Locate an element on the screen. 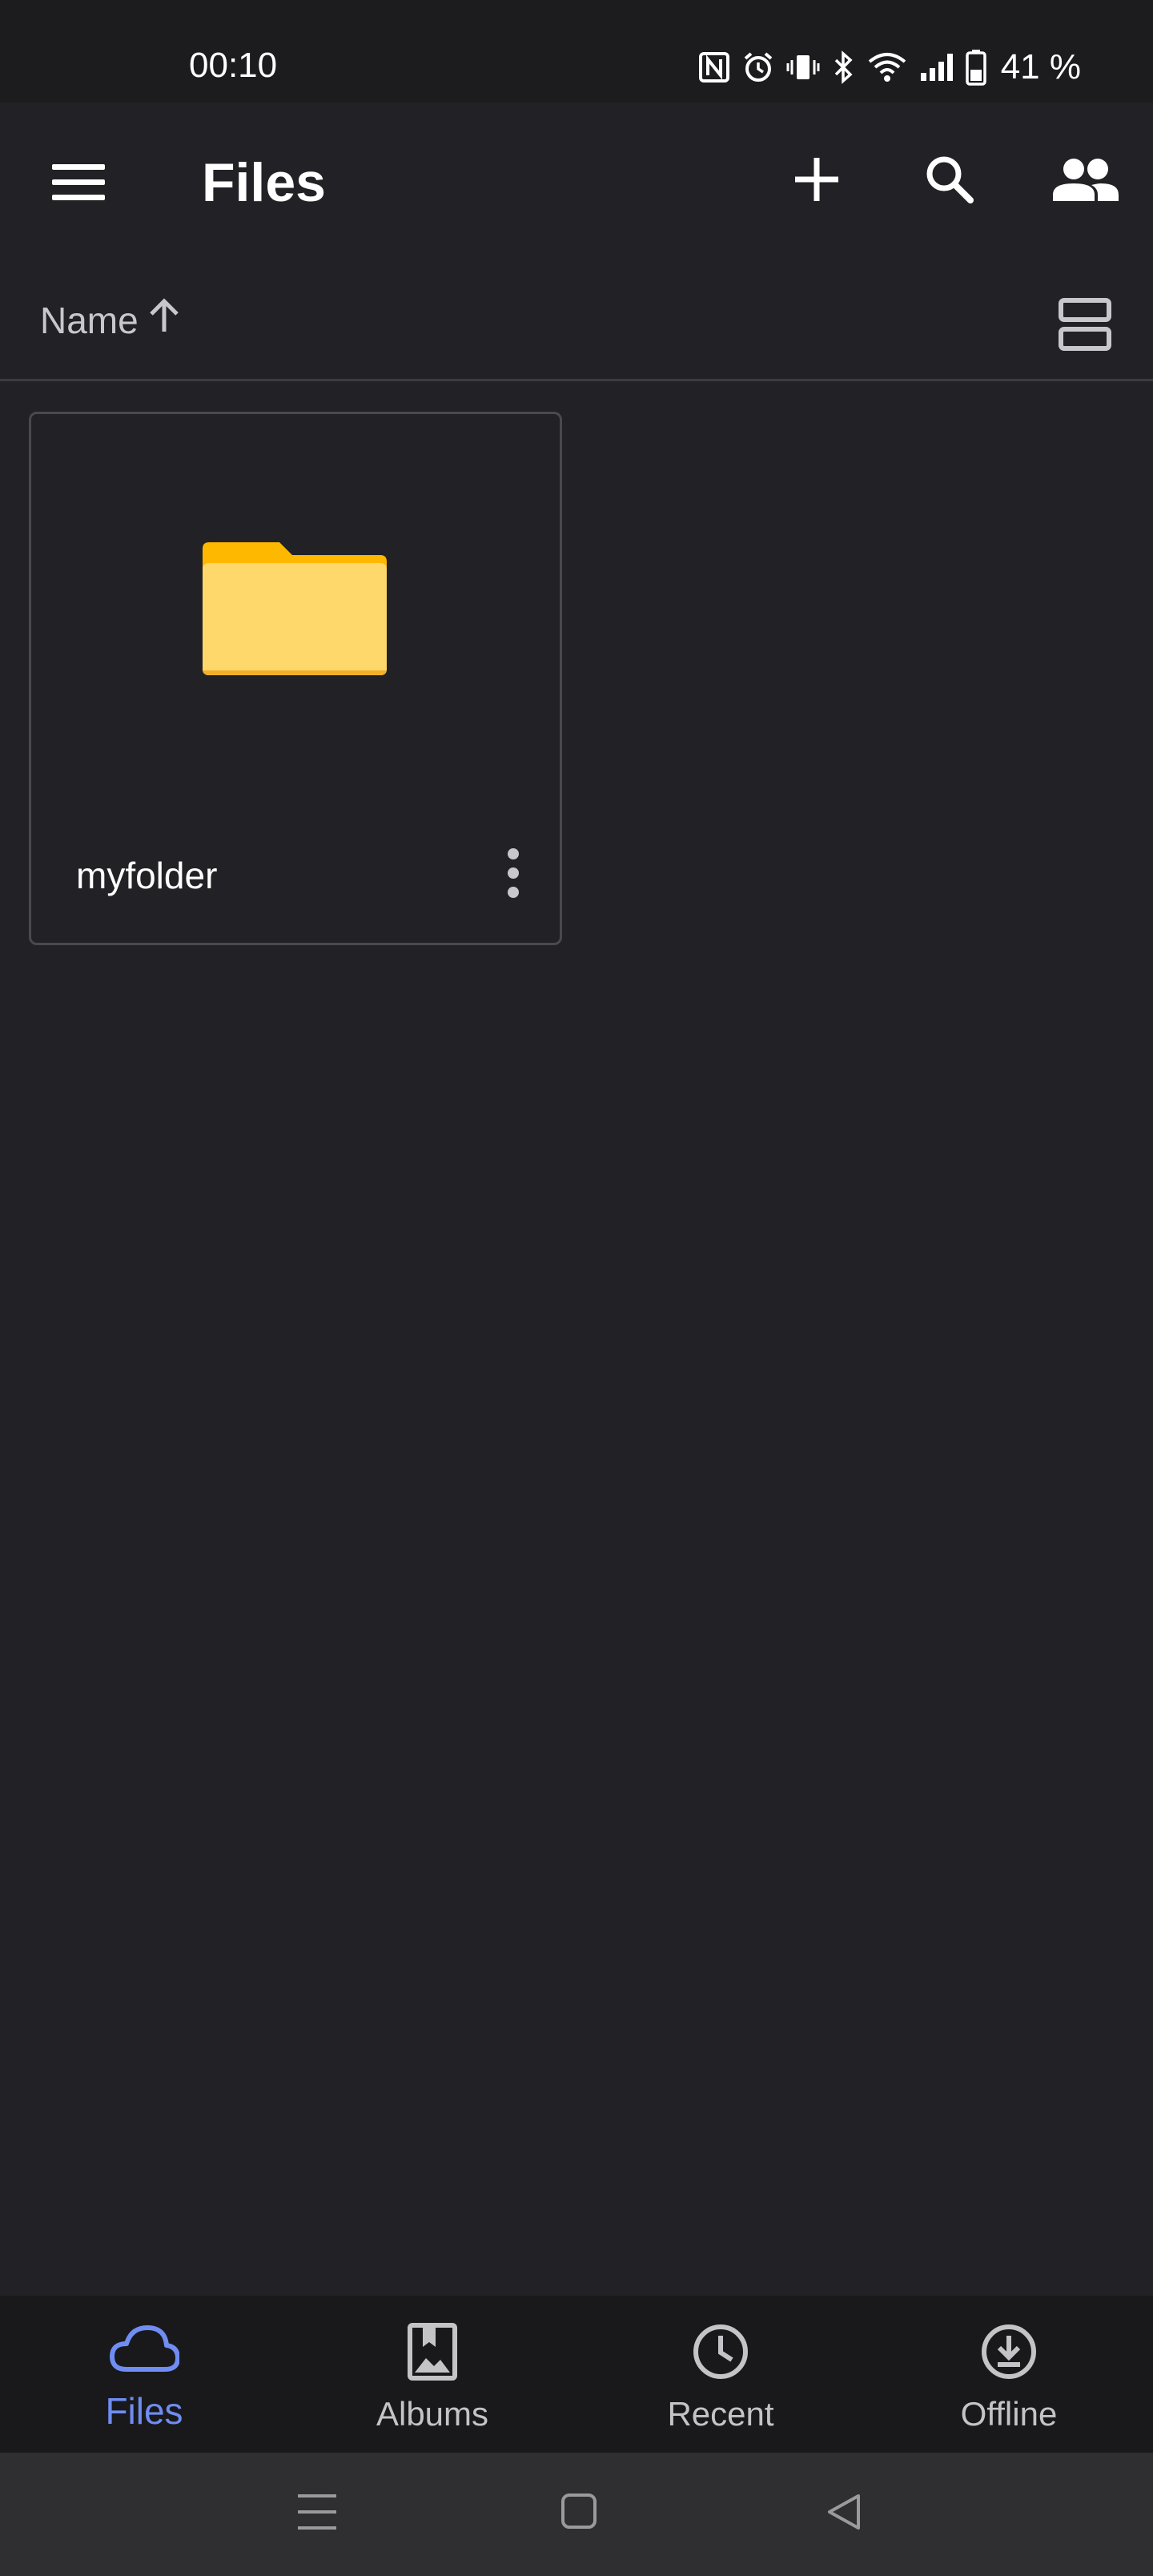  menu-icon is located at coordinates (78, 185).